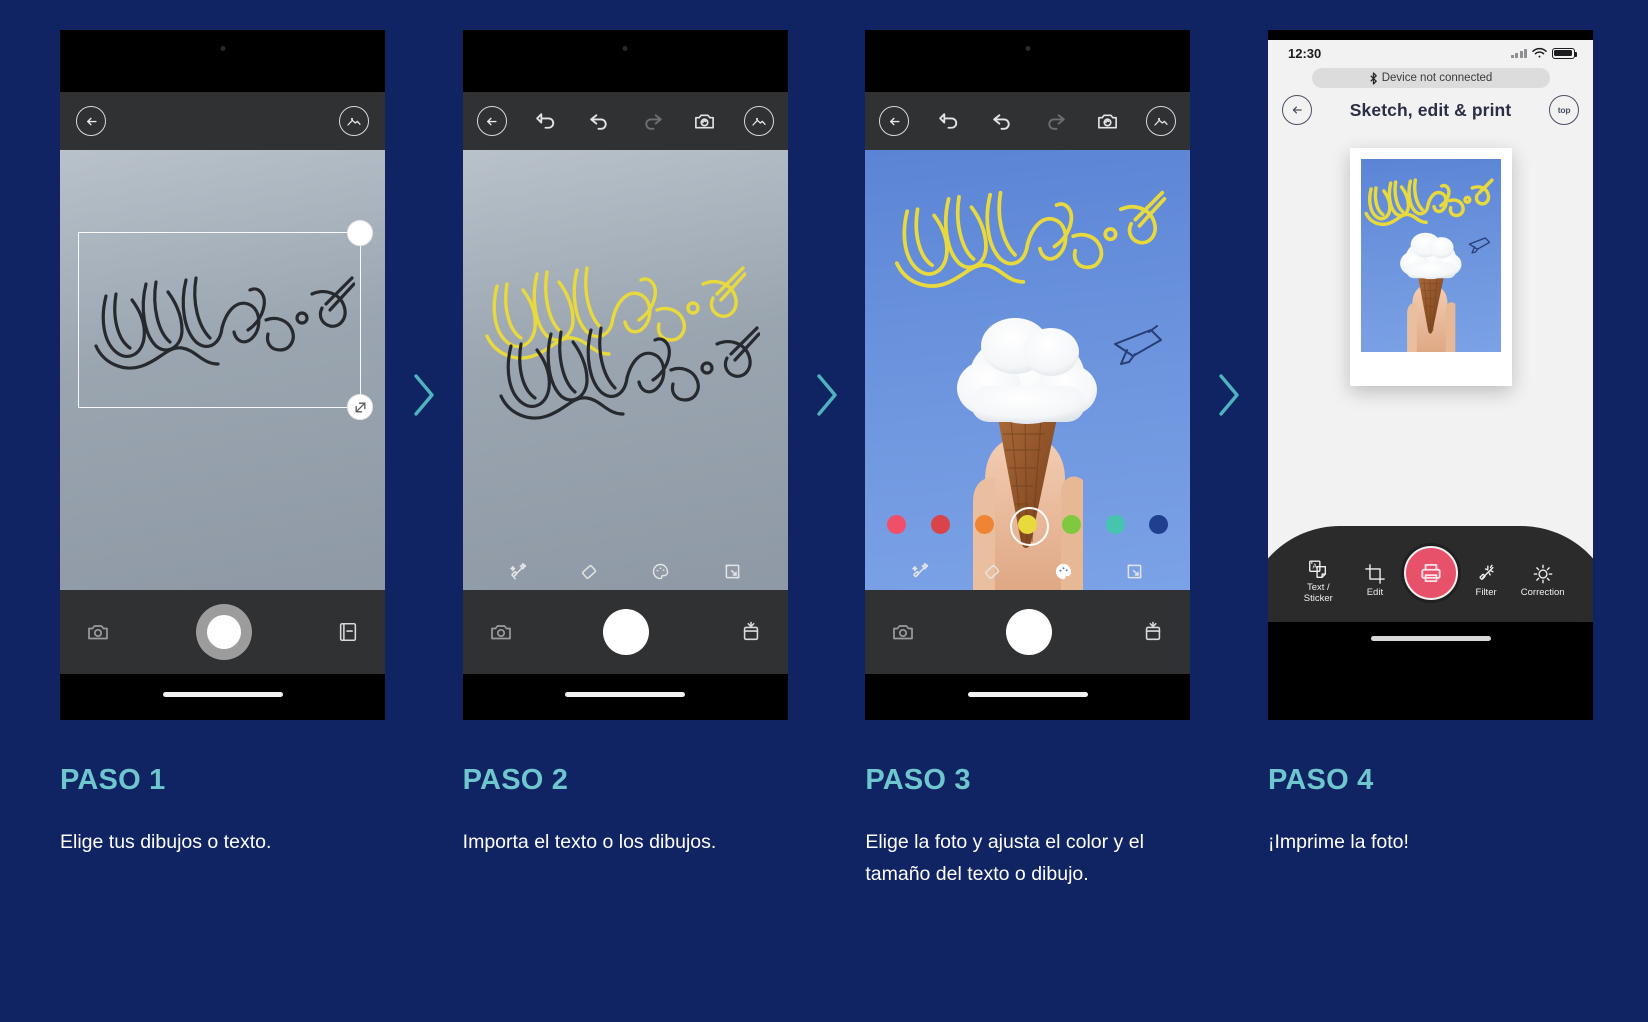 Image resolution: width=1648 pixels, height=1022 pixels. What do you see at coordinates (629, 373) in the screenshot?
I see `yum-sketch-black` at bounding box center [629, 373].